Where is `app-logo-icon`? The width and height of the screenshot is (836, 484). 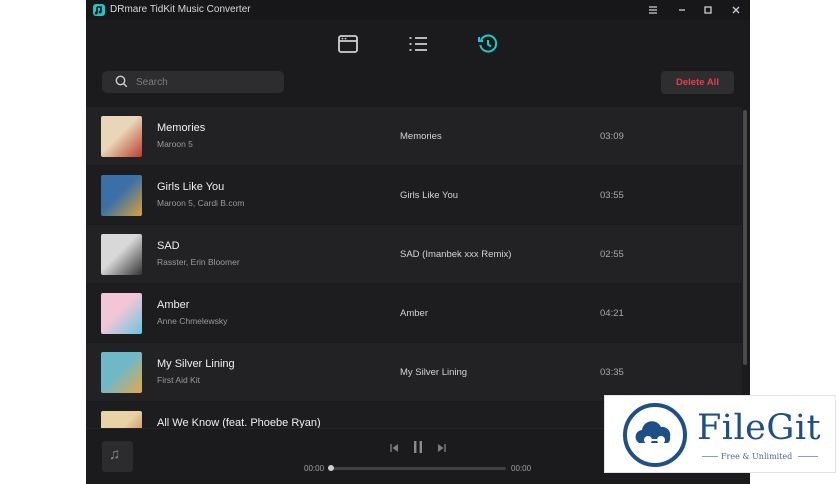
app-logo-icon is located at coordinates (99, 10).